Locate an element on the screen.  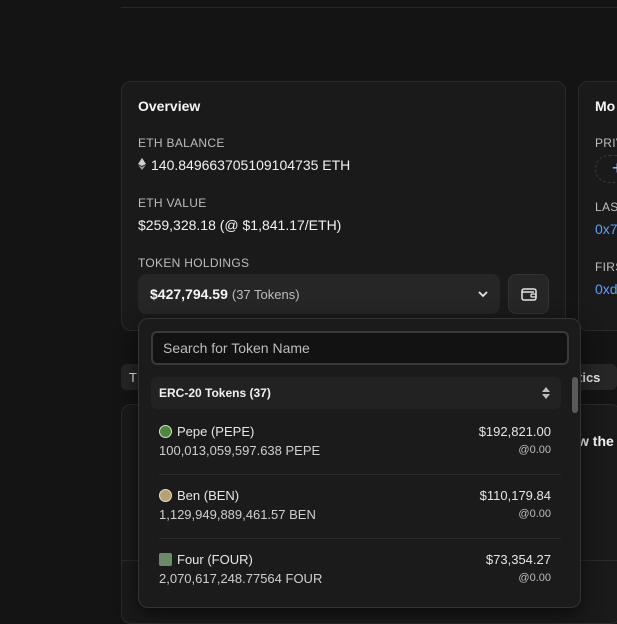
more-info-title: Mo is located at coordinates (605, 106).